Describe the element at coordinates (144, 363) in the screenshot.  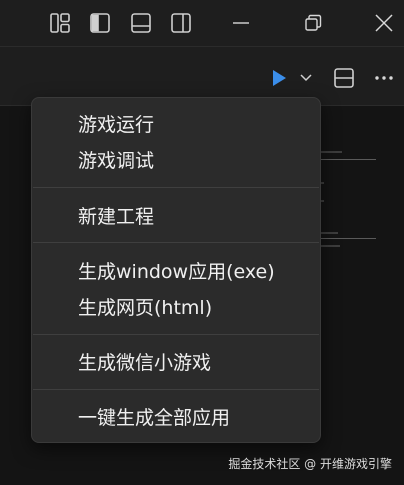
I see `menu-item-build-wechat-minigame: 生成微信小游戏` at that location.